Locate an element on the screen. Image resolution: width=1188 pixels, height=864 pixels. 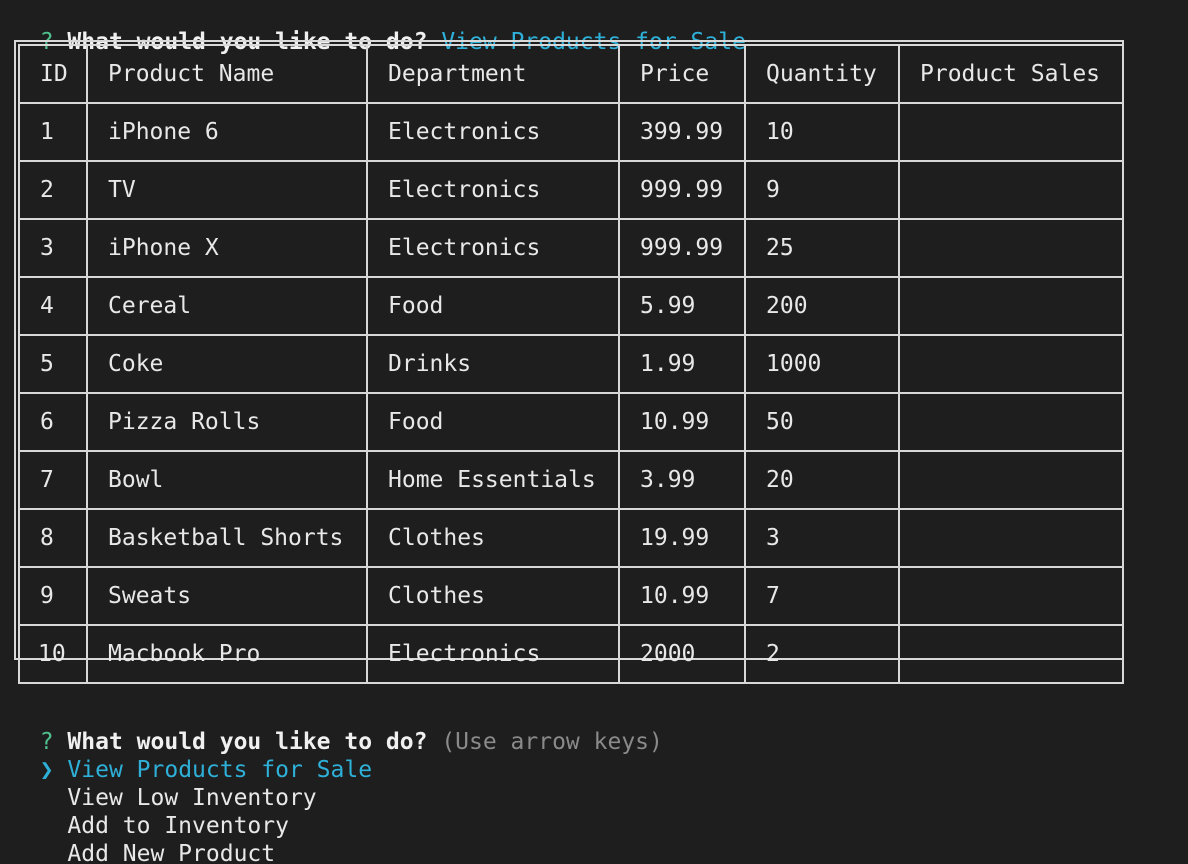
header-quantity: Quantity is located at coordinates (822, 74).